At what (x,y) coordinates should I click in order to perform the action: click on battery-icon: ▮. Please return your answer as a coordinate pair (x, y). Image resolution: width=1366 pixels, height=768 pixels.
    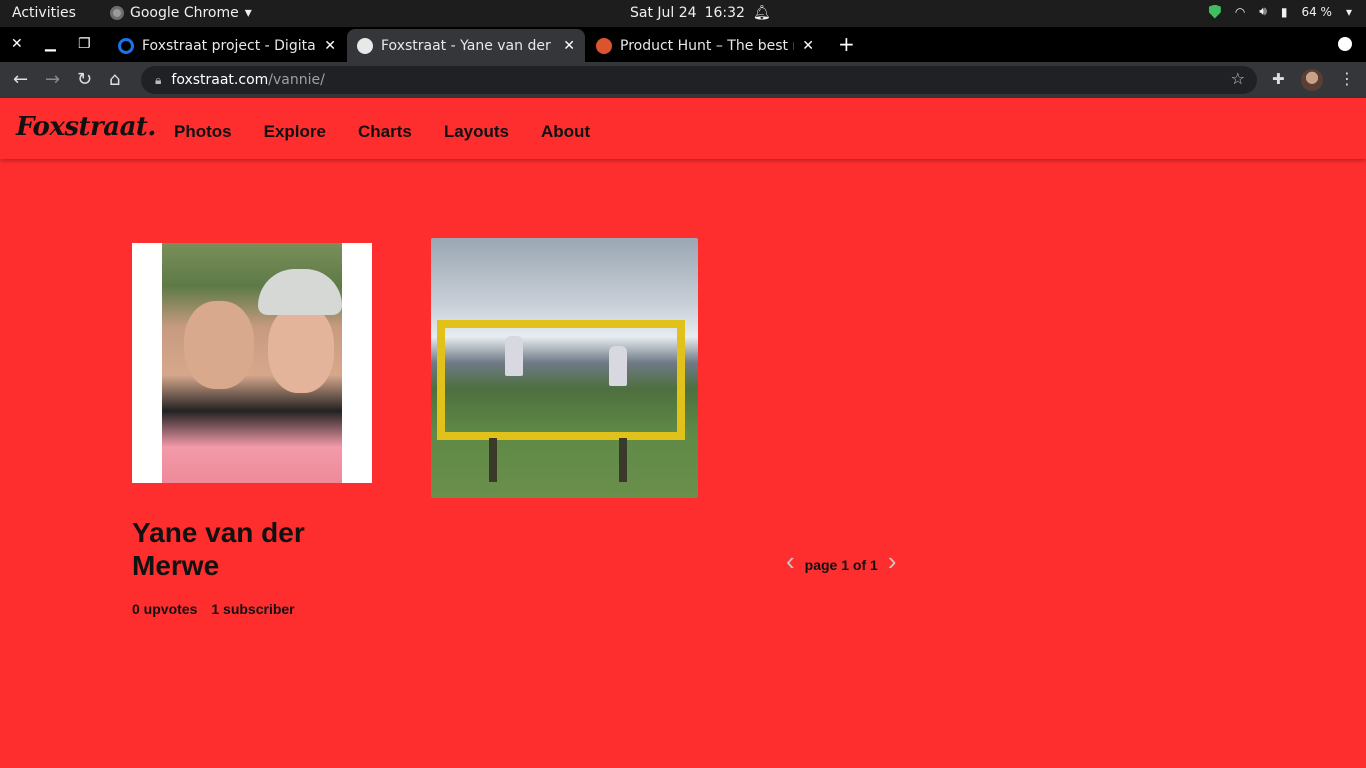
    Looking at the image, I should click on (1284, 11).